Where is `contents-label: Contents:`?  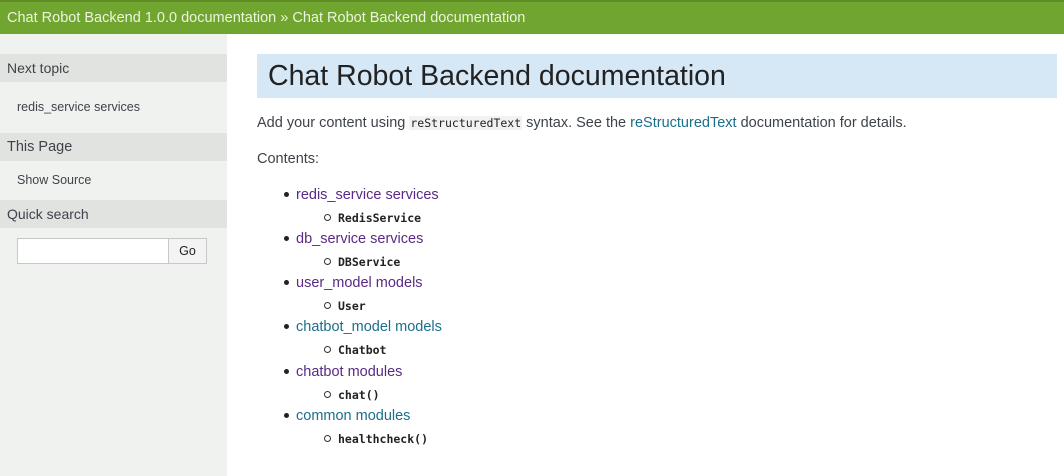 contents-label: Contents: is located at coordinates (288, 159).